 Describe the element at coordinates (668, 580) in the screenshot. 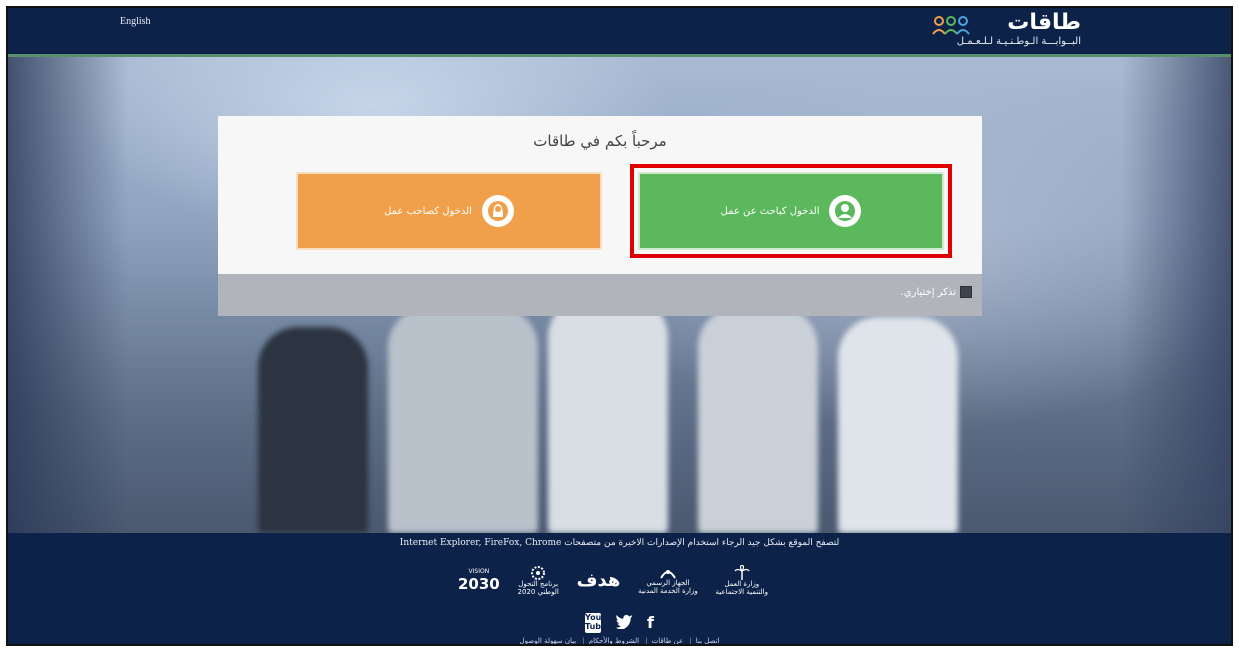

I see `civil-service-emblem-icon: الجهاز الرسمي وزارة الخدمة المدنية` at that location.